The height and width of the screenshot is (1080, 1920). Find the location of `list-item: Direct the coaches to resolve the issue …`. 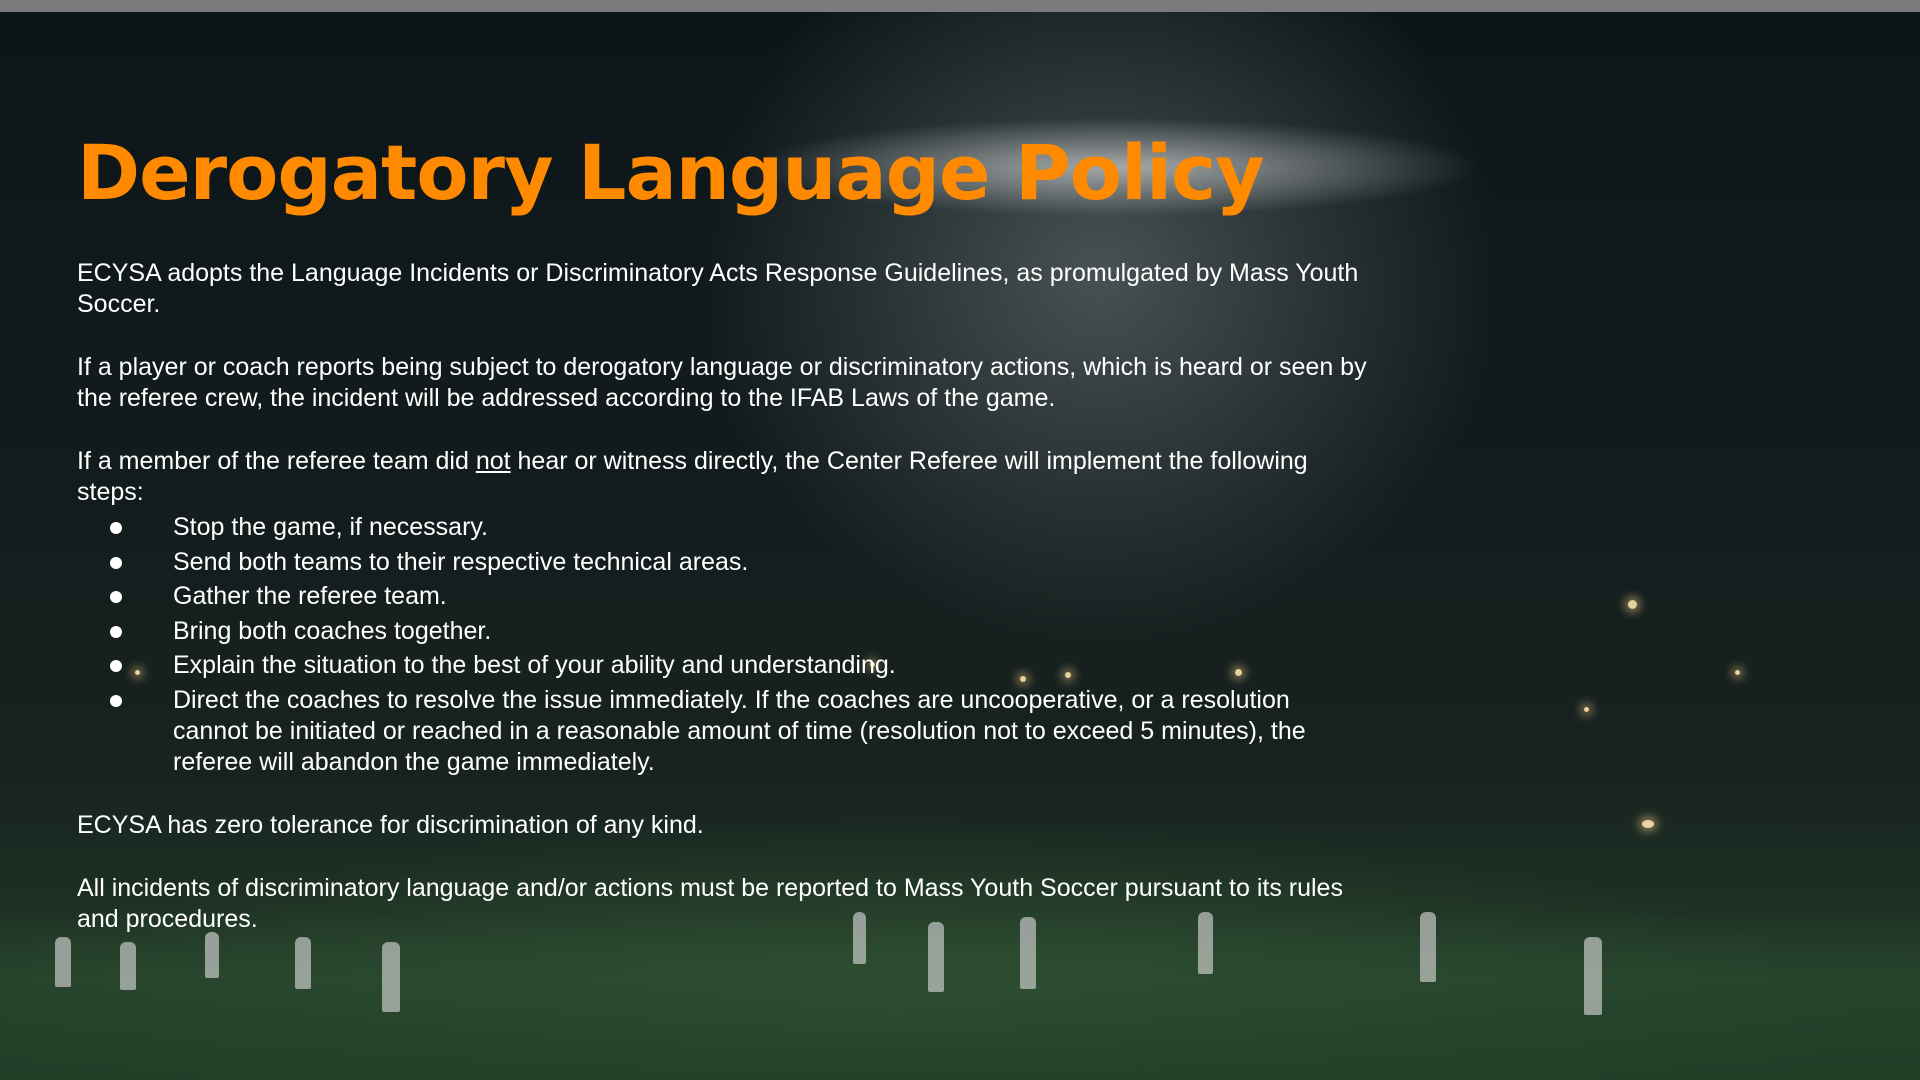

list-item: Direct the coaches to resolve the issue … is located at coordinates (722, 731).